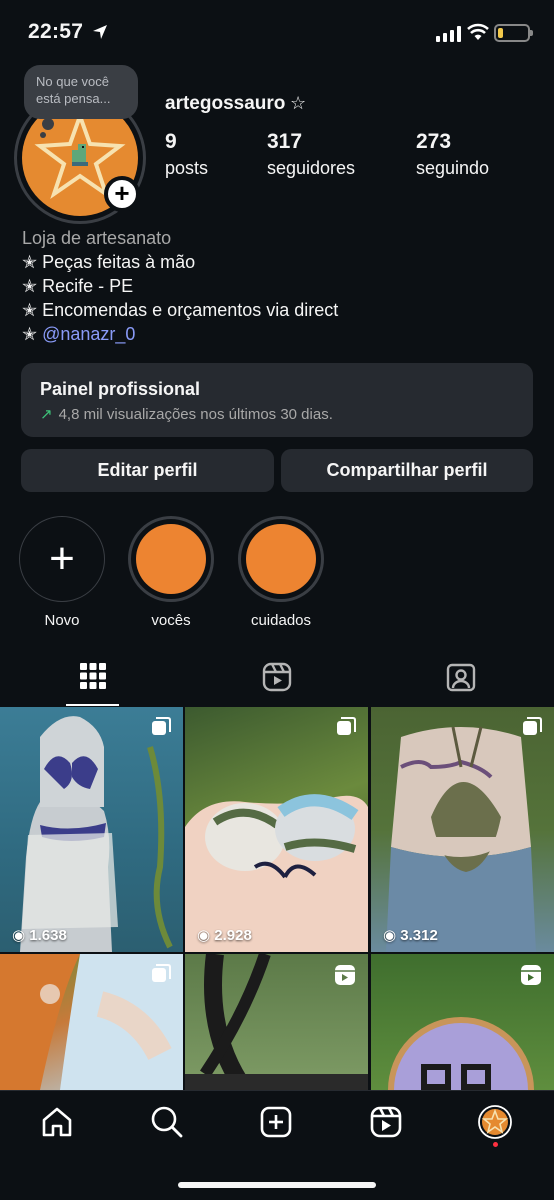 Image resolution: width=554 pixels, height=1200 pixels. I want to click on bio-line: ✭ Recife - PE, so click(180, 286).